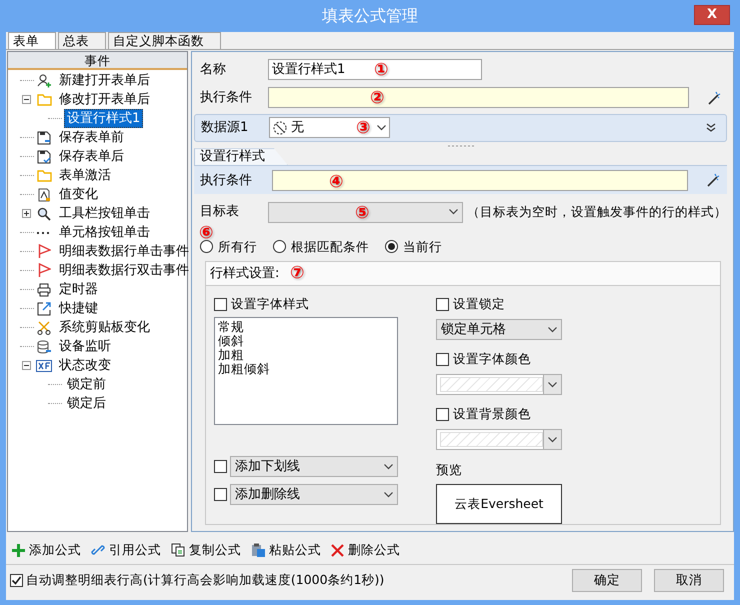  I want to click on tree-item: 锁定后, so click(86, 403).